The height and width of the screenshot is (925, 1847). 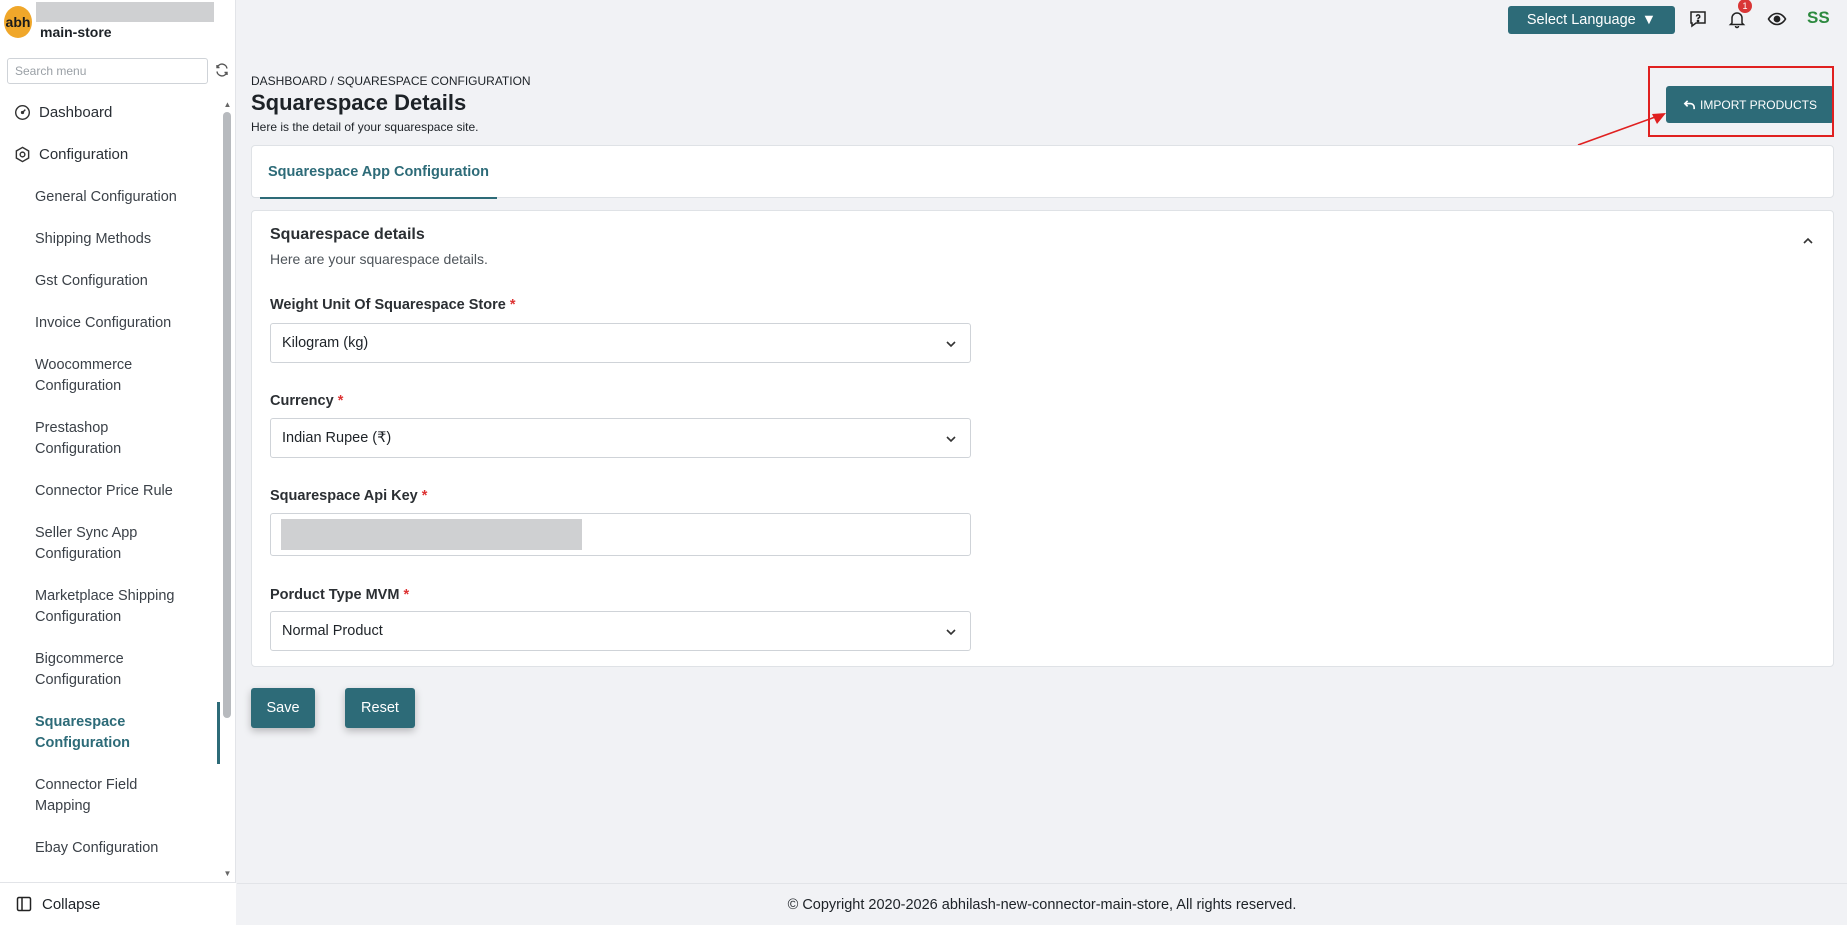 I want to click on user-avatar: SS, so click(x=1818, y=18).